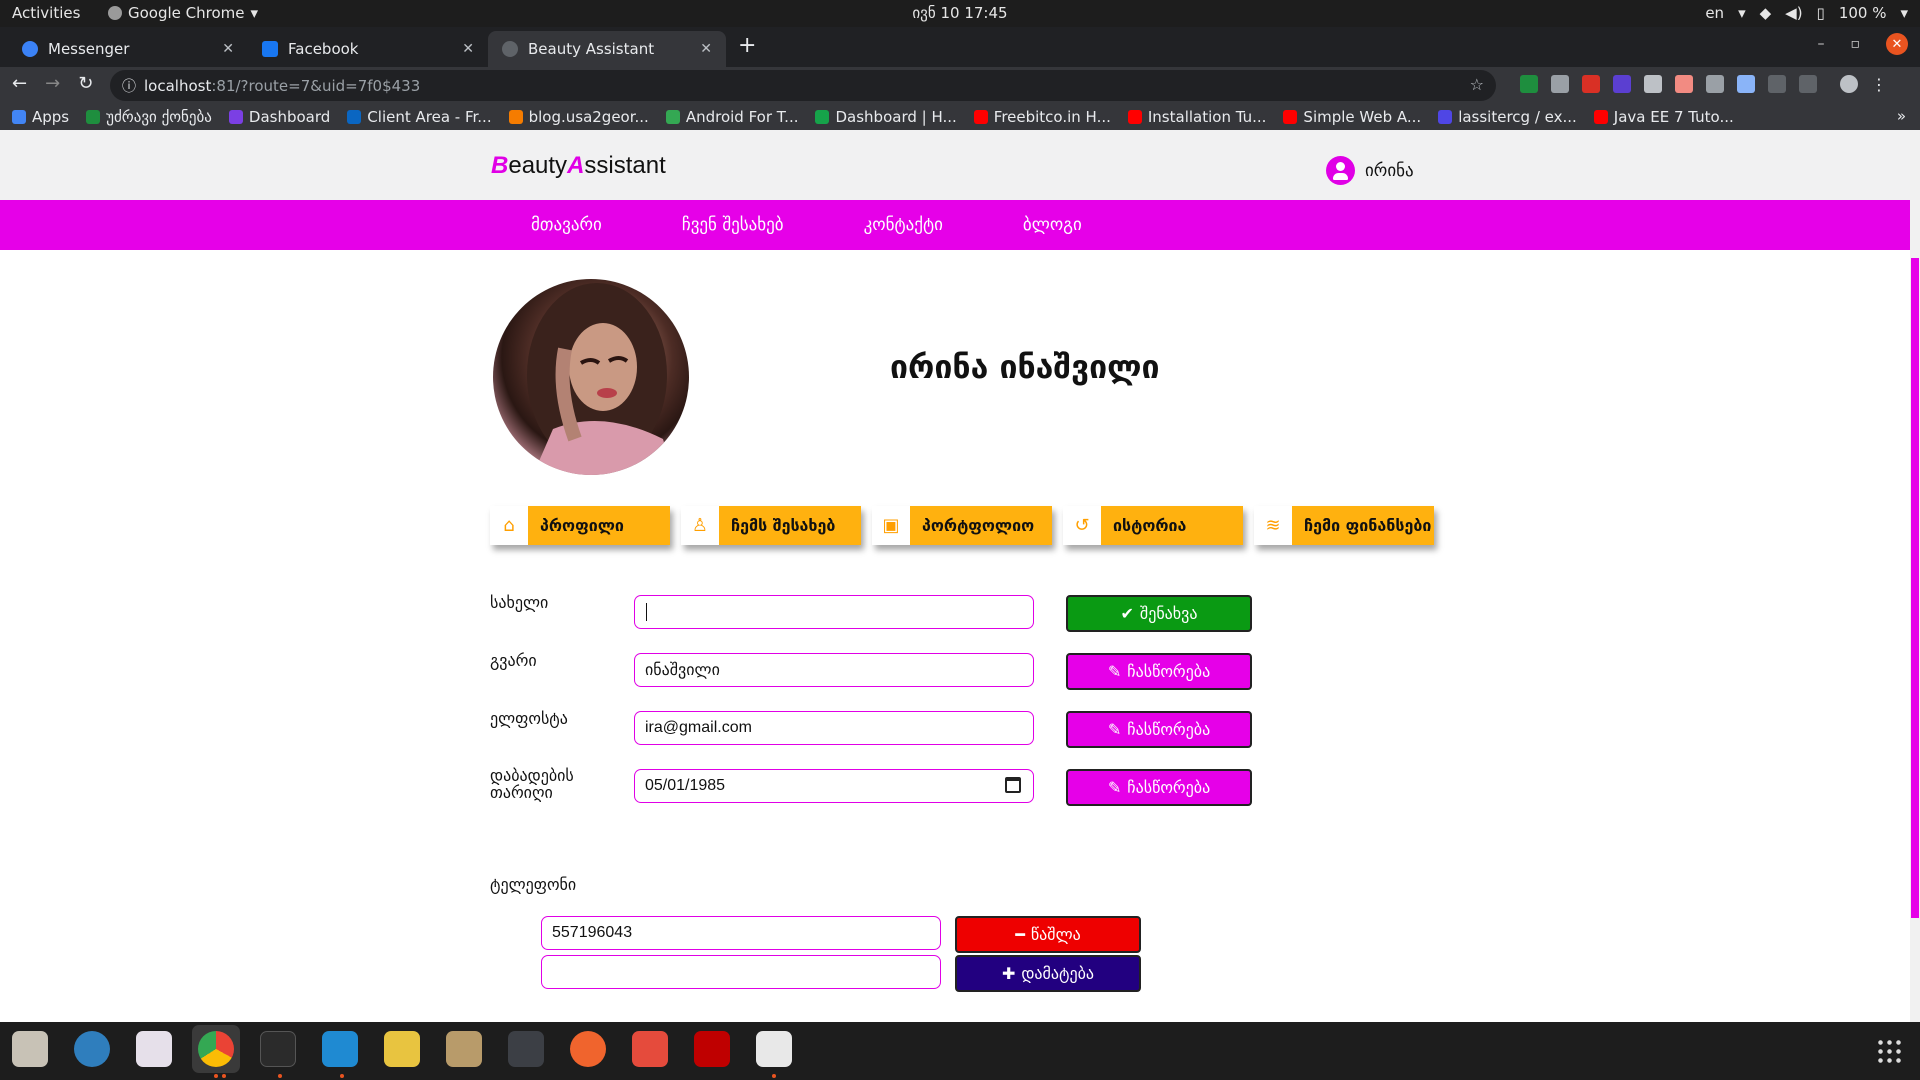 This screenshot has height=1080, width=1920. I want to click on scrollbar-thumb, so click(1915, 588).